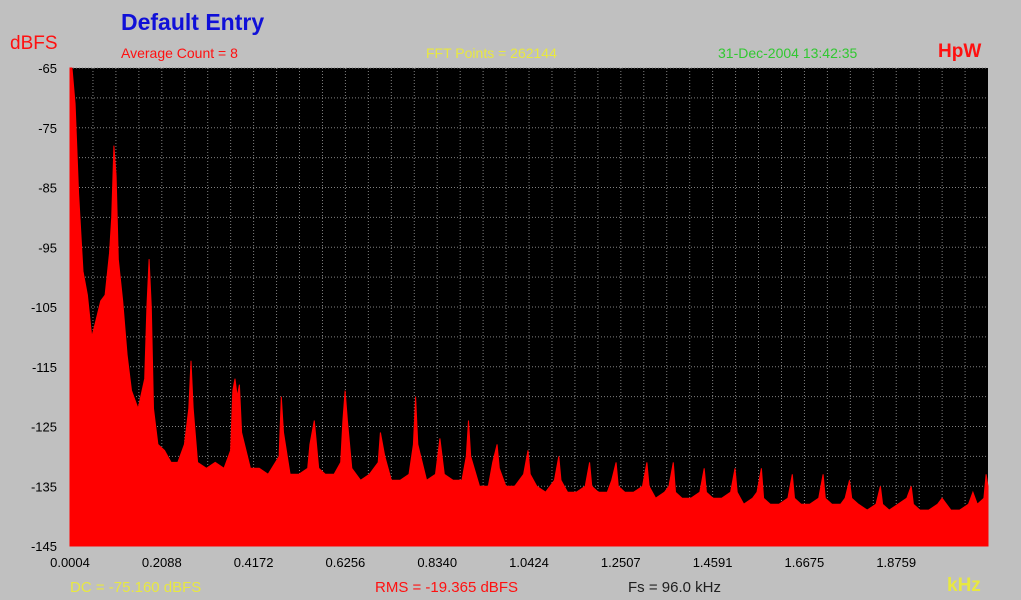  What do you see at coordinates (446, 587) in the screenshot?
I see `rms-readout: RMS = -19.365 dBFS` at bounding box center [446, 587].